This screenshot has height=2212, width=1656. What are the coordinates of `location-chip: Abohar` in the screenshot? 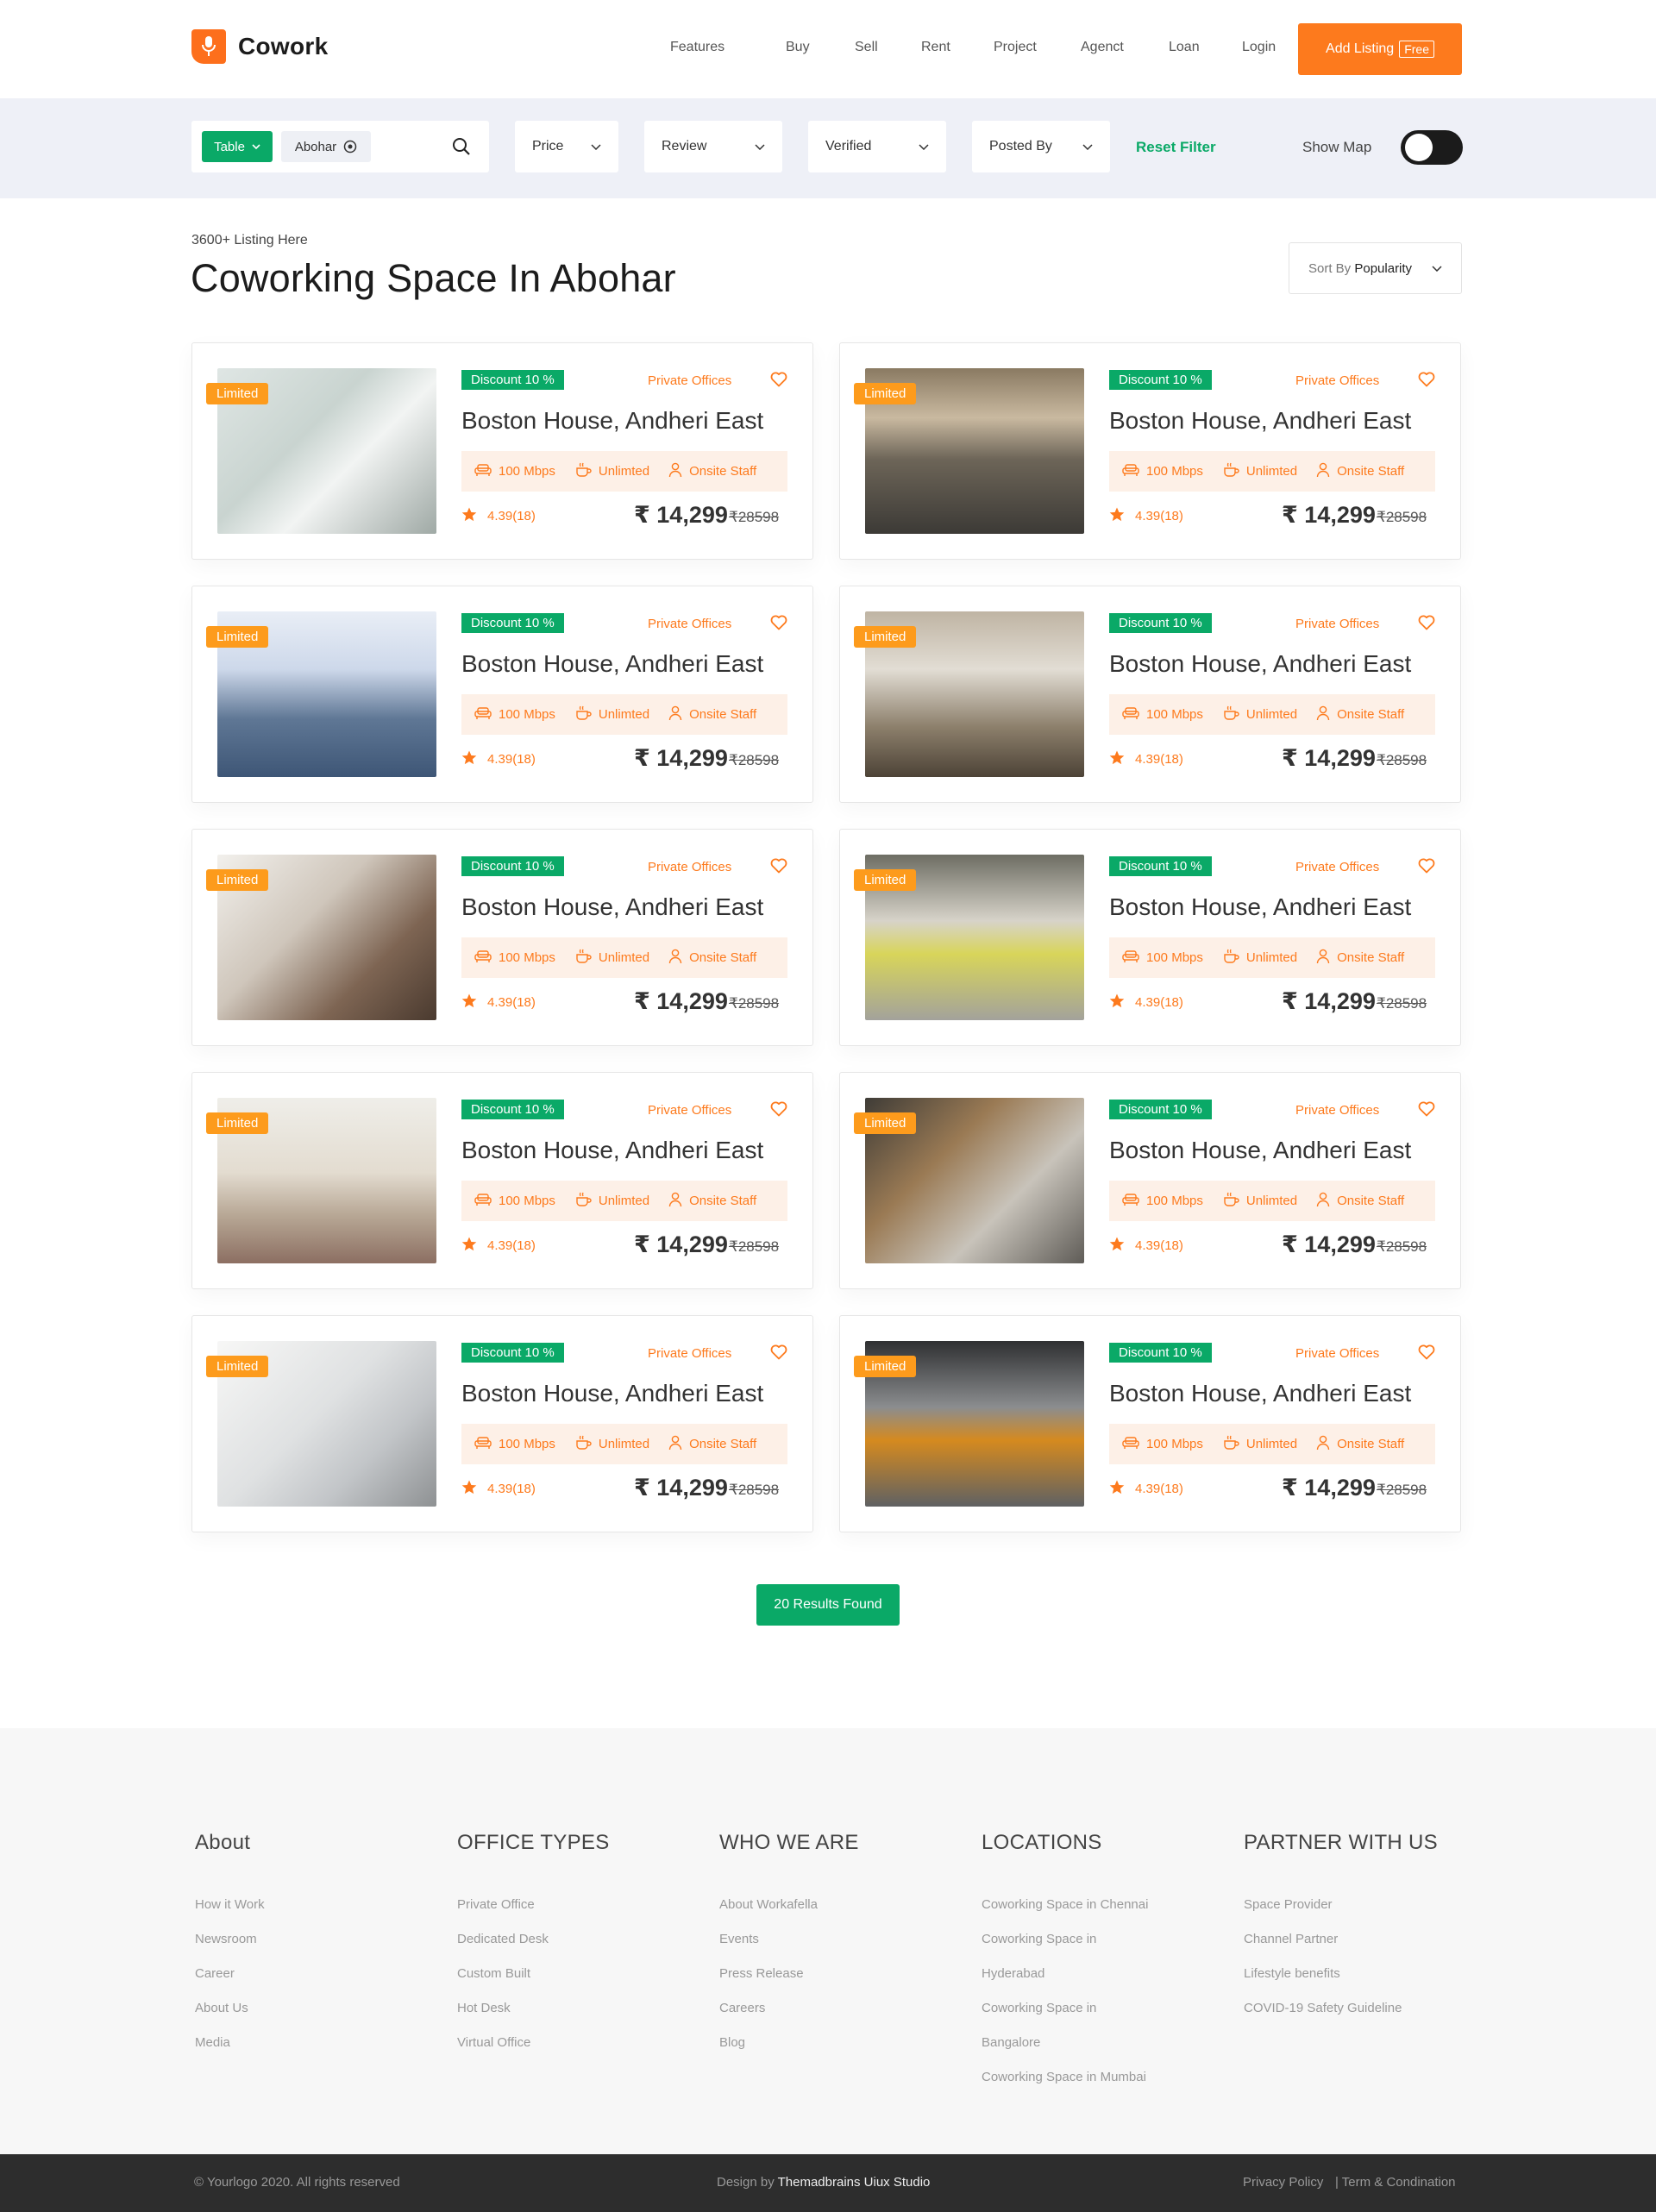 It's located at (326, 146).